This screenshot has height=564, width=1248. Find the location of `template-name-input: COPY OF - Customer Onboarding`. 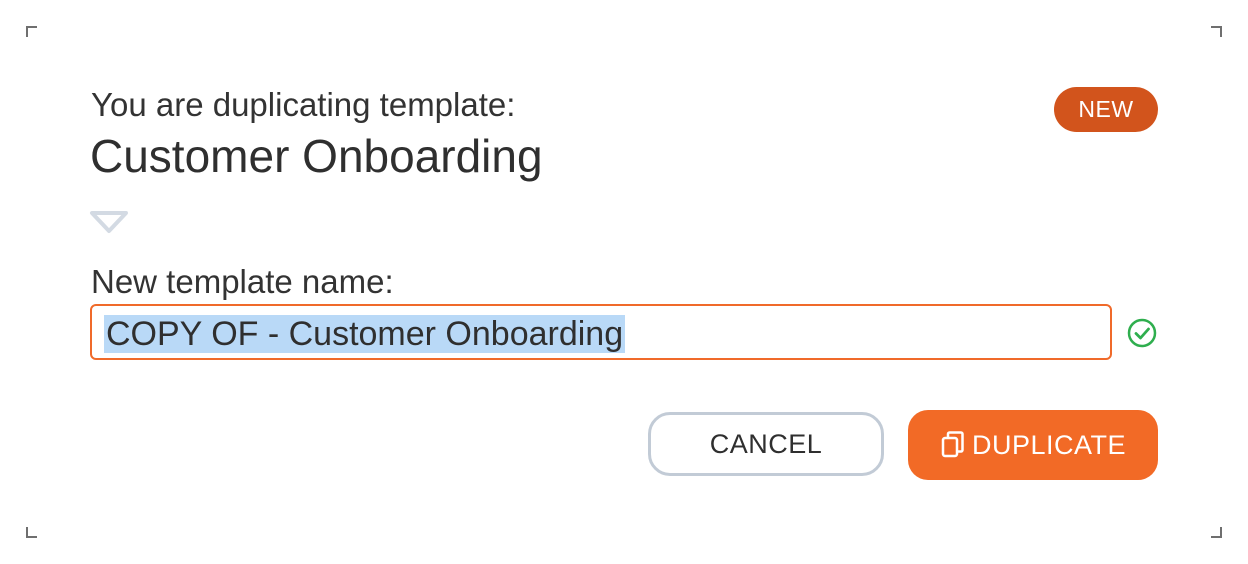

template-name-input: COPY OF - Customer Onboarding is located at coordinates (601, 332).